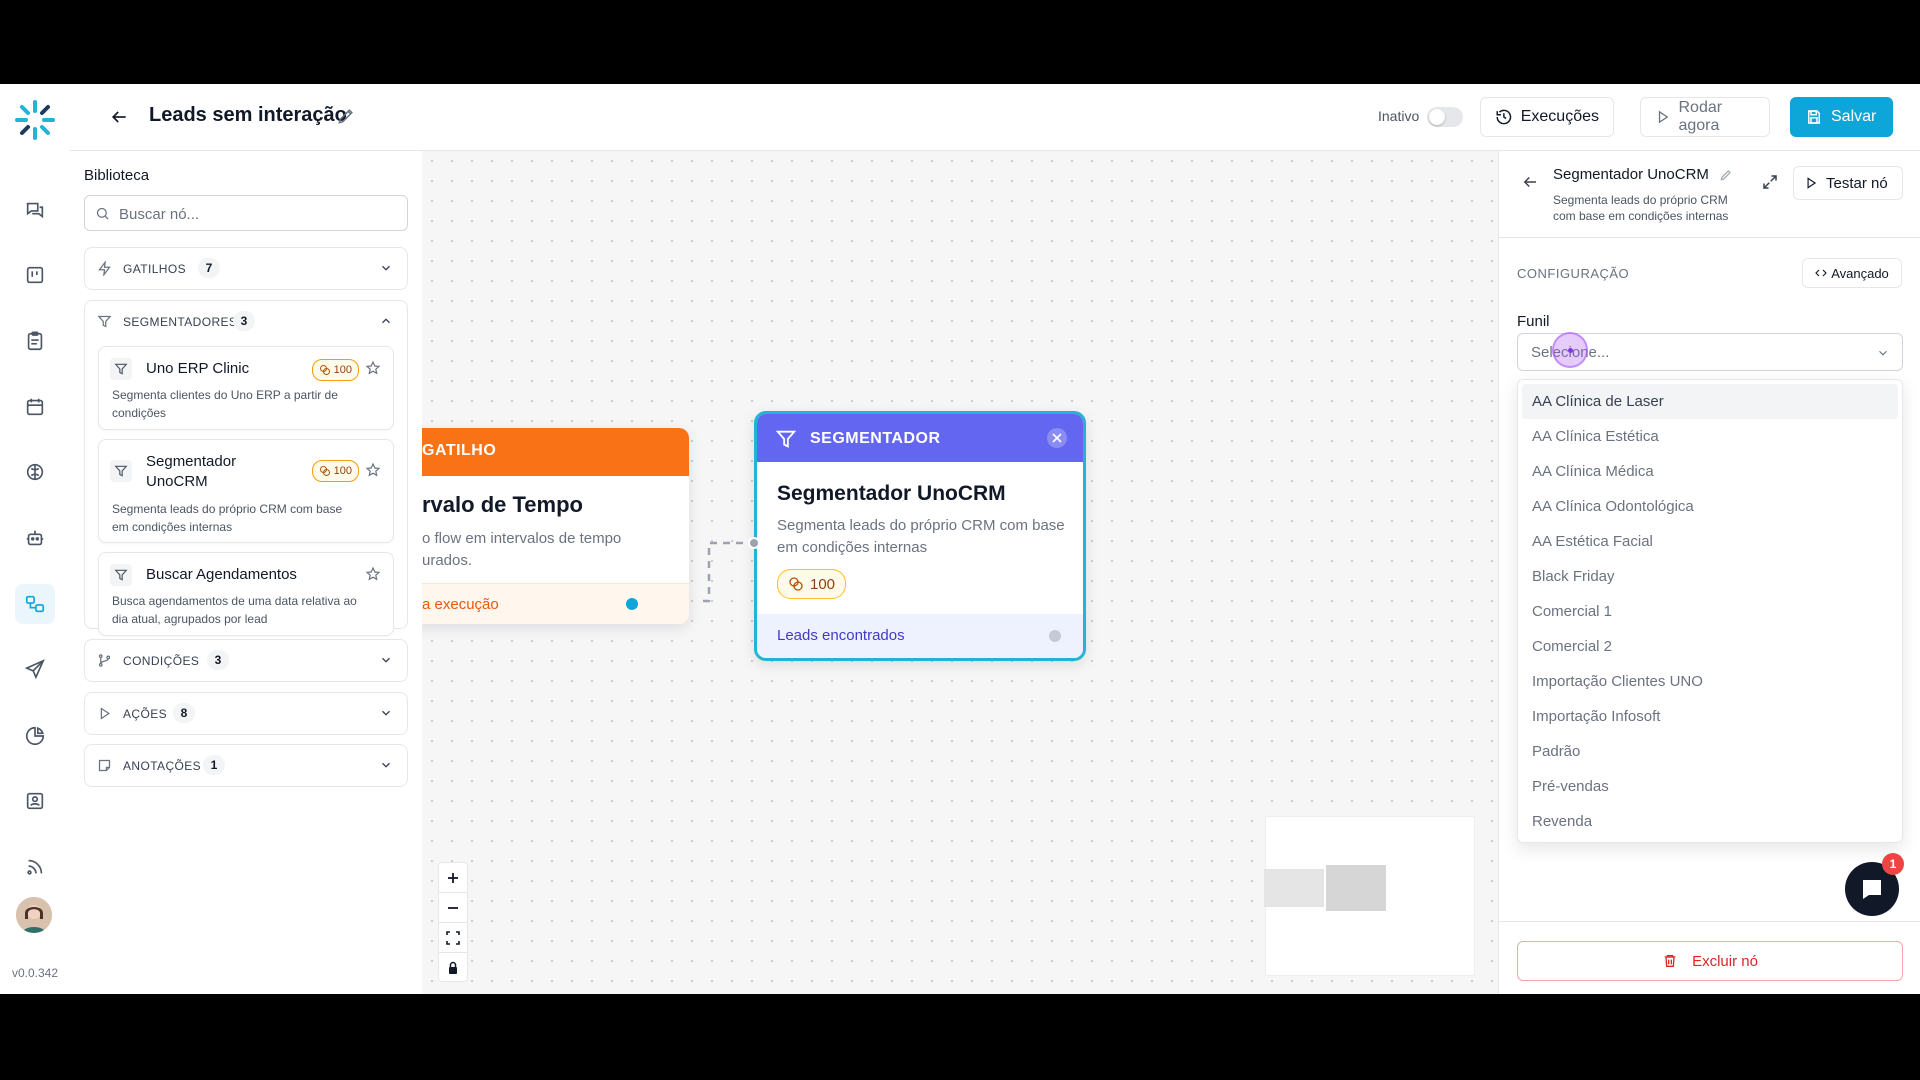 Image resolution: width=1920 pixels, height=1080 pixels. What do you see at coordinates (218, 660) in the screenshot?
I see `count-badge: 3` at bounding box center [218, 660].